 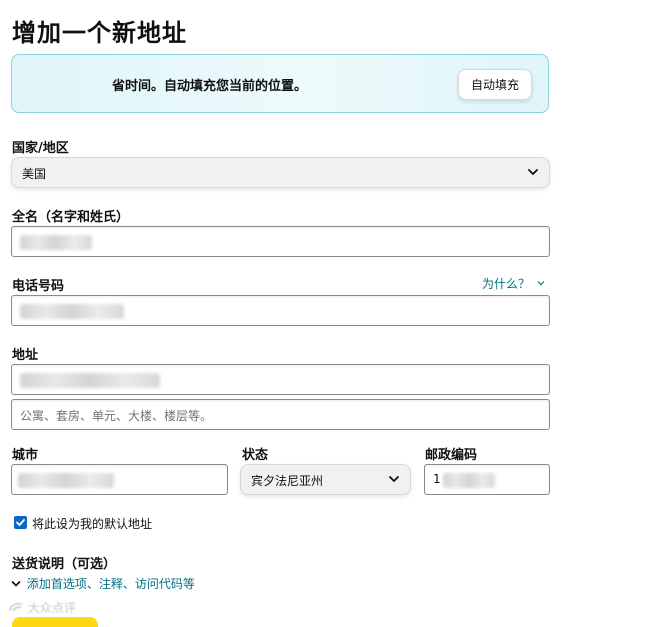 I want to click on city-label: 城市, so click(x=25, y=455).